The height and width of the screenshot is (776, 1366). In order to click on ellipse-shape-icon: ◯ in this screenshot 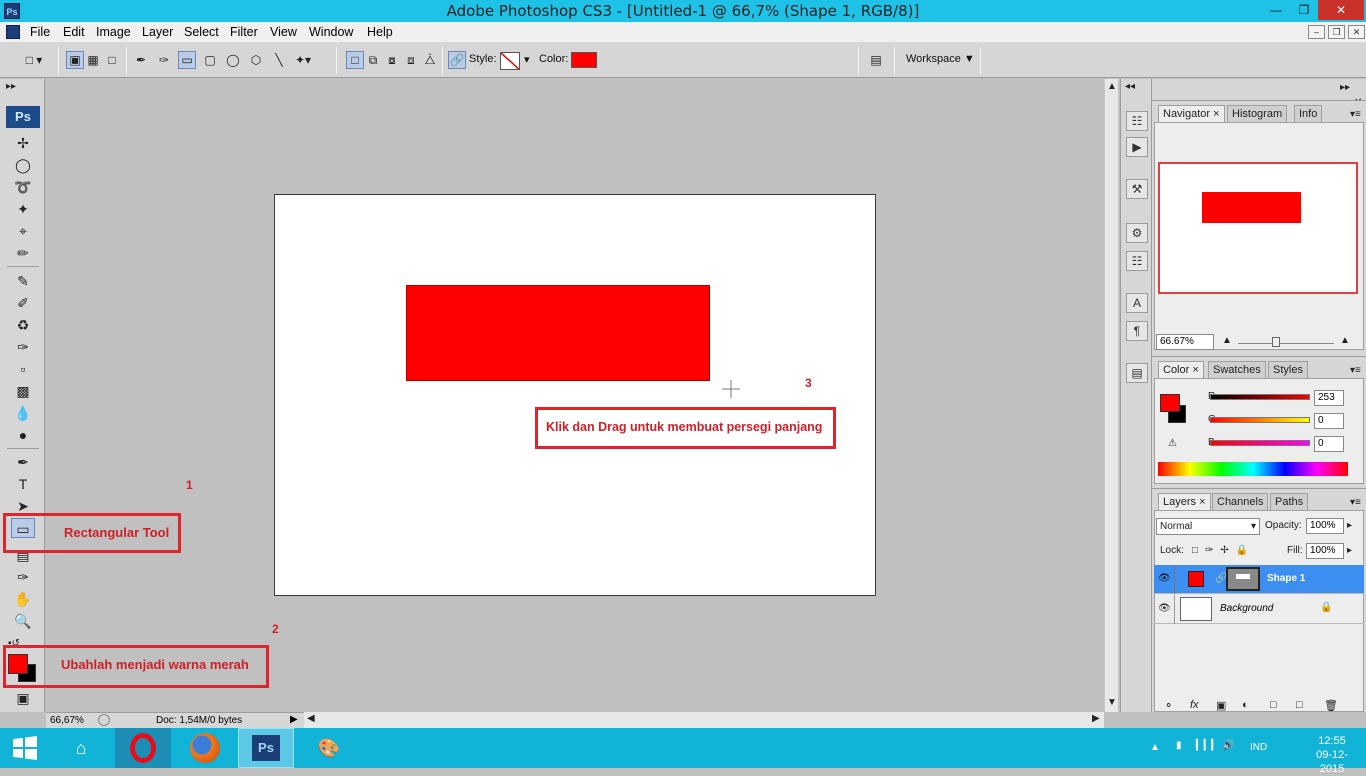, I will do `click(233, 60)`.